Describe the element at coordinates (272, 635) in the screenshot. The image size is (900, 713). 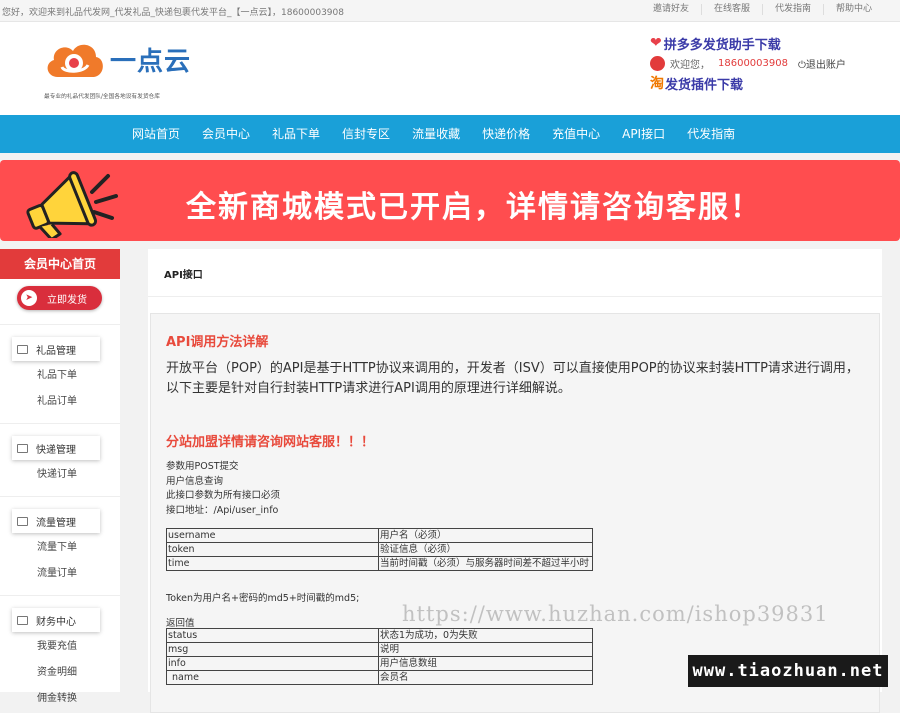
I see `return-key: status` at that location.